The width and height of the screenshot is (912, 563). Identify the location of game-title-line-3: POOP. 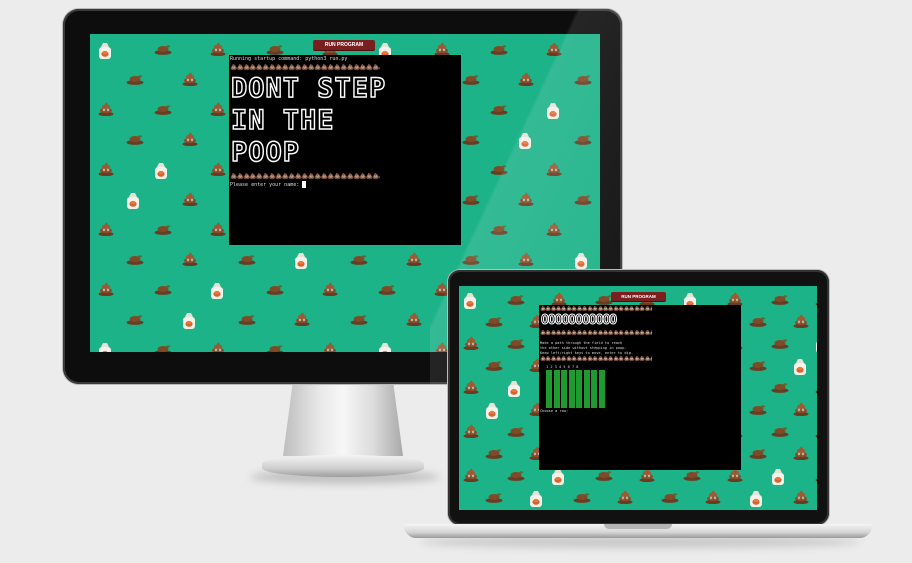
(265, 152).